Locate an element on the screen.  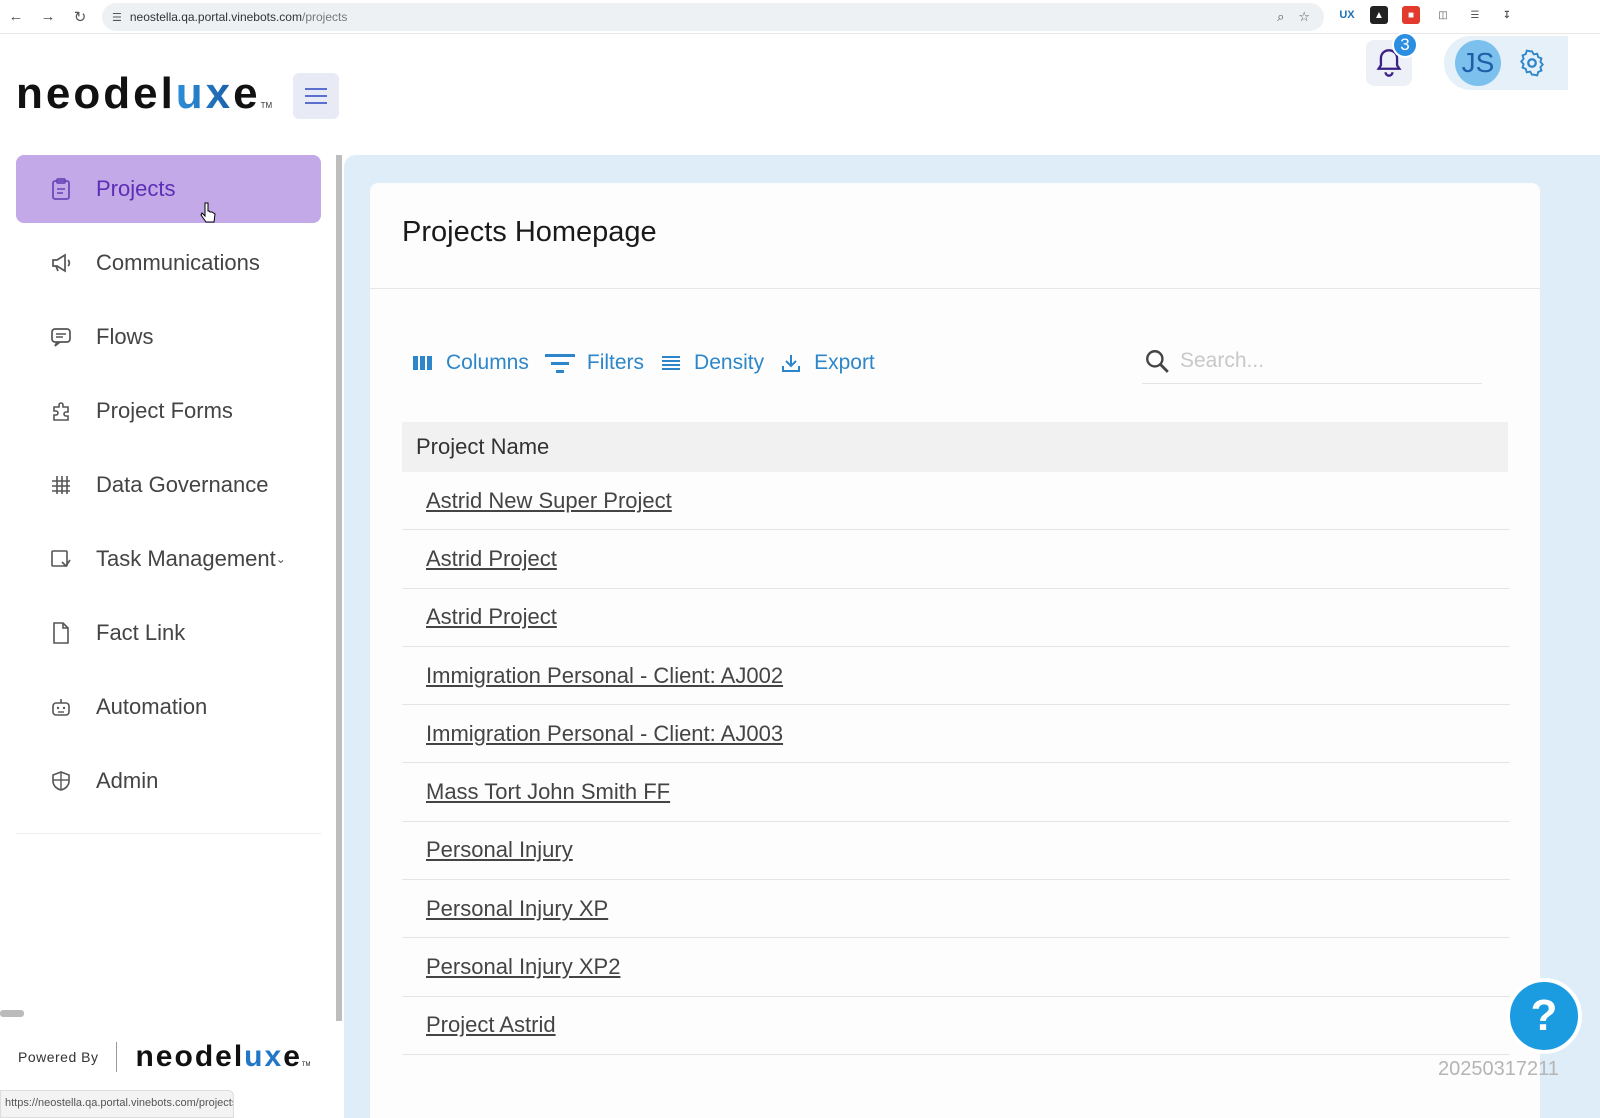
sidebar-horizontal-scrollbar is located at coordinates (12, 1013).